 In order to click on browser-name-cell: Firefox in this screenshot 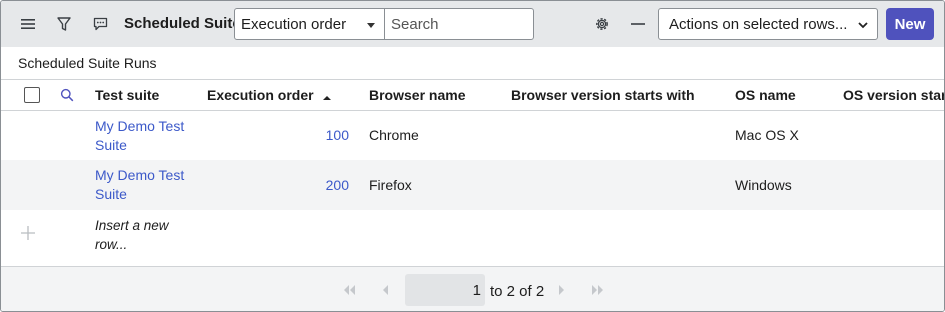, I will do `click(390, 185)`.